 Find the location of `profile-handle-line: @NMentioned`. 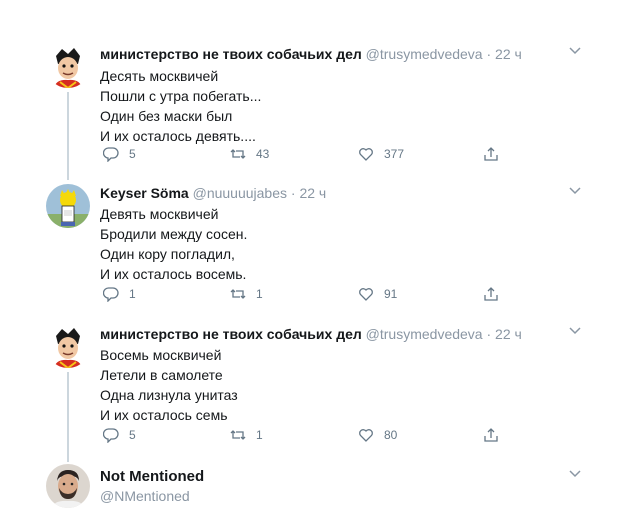

profile-handle-line: @NMentioned is located at coordinates (145, 496).